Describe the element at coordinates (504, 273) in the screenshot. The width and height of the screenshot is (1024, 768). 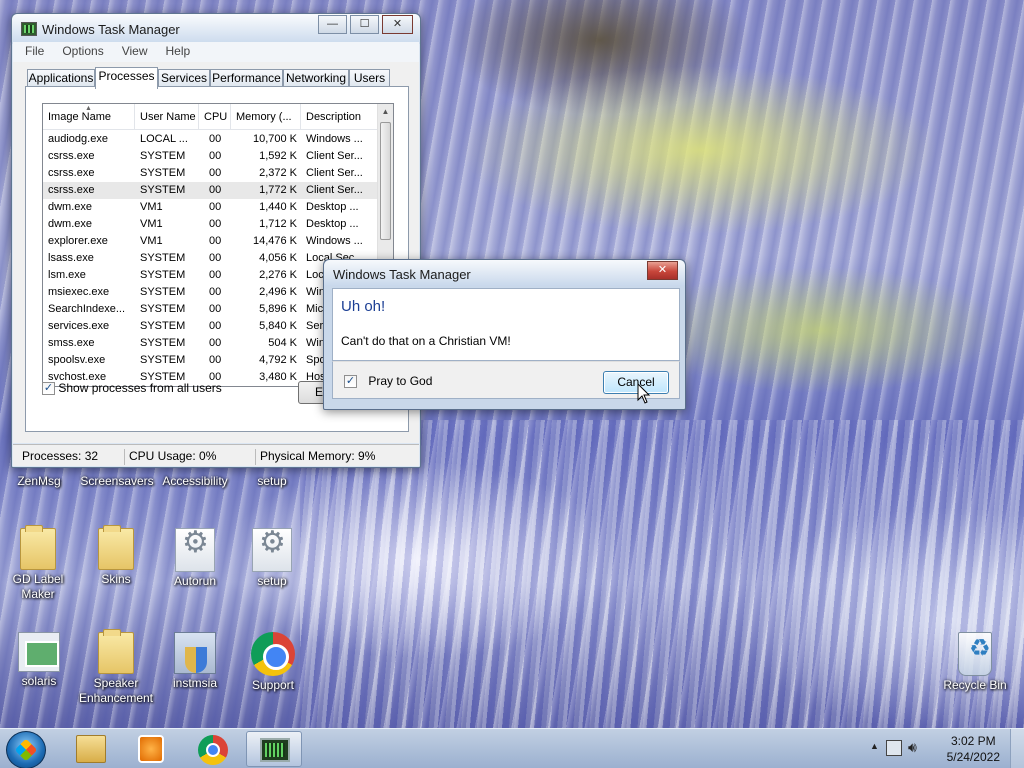
I see `dialog-titlebar: Windows Task Manager ✕` at that location.